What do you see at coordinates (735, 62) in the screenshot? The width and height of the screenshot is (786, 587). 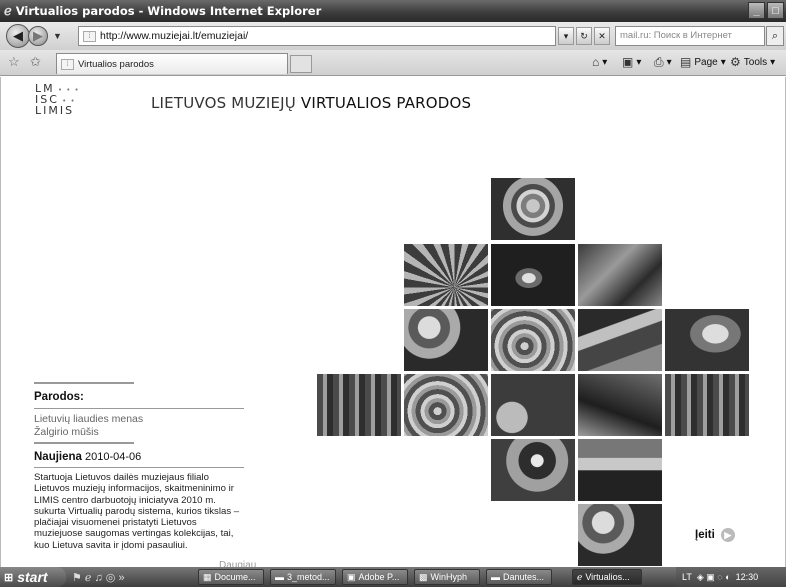 I see `gear-icon: ⚙` at bounding box center [735, 62].